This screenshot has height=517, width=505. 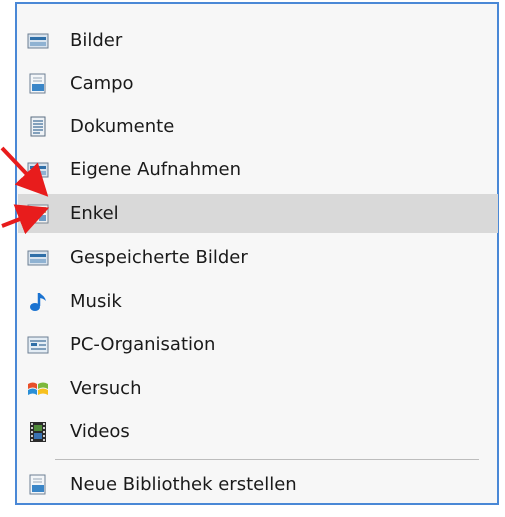 What do you see at coordinates (143, 344) in the screenshot?
I see `menu-item-label: PC-Organisation` at bounding box center [143, 344].